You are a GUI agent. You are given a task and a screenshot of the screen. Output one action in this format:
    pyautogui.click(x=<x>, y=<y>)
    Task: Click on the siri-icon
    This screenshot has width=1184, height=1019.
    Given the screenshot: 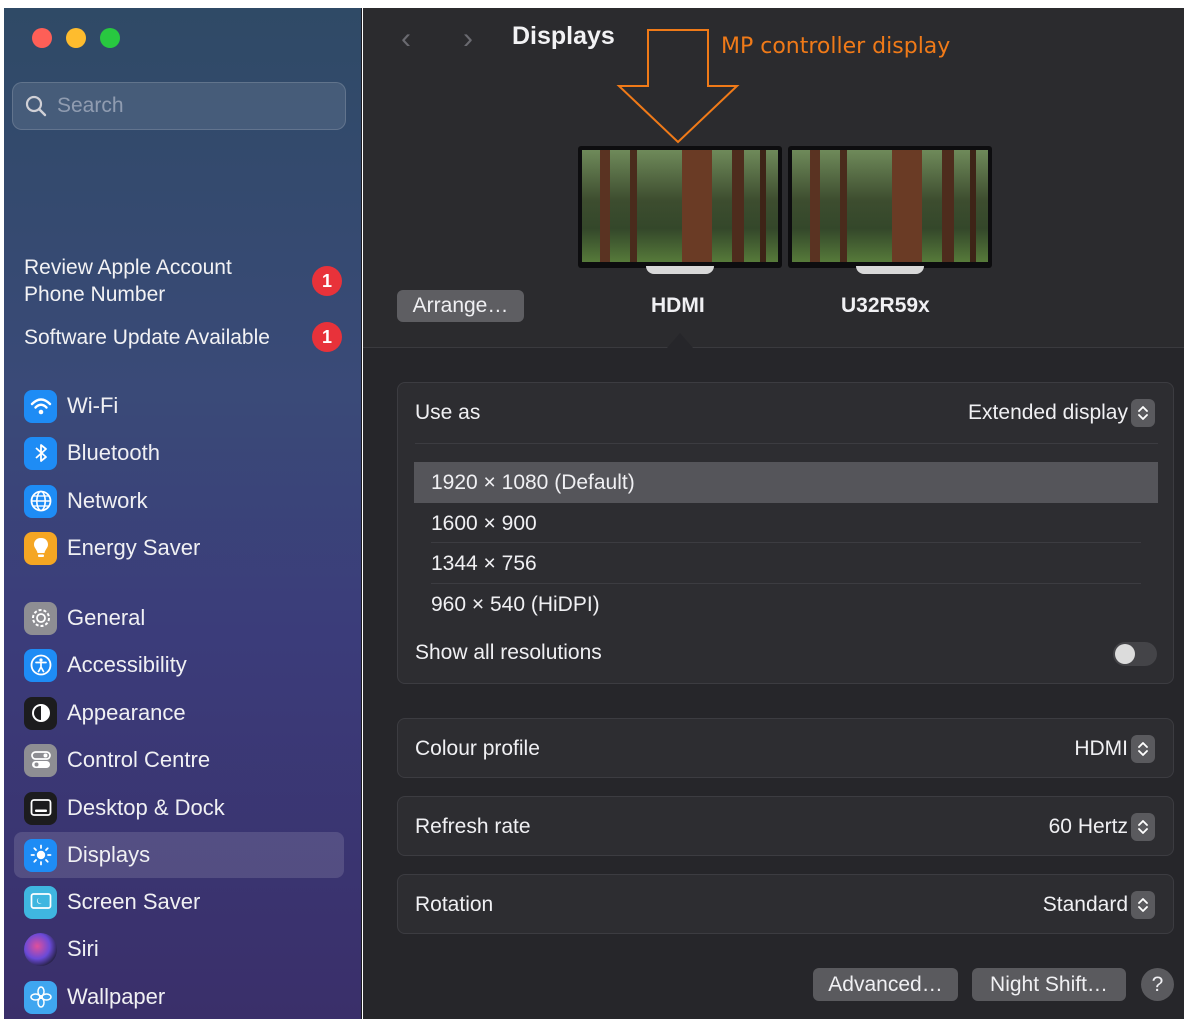 What is the action you would take?
    pyautogui.click(x=40, y=949)
    